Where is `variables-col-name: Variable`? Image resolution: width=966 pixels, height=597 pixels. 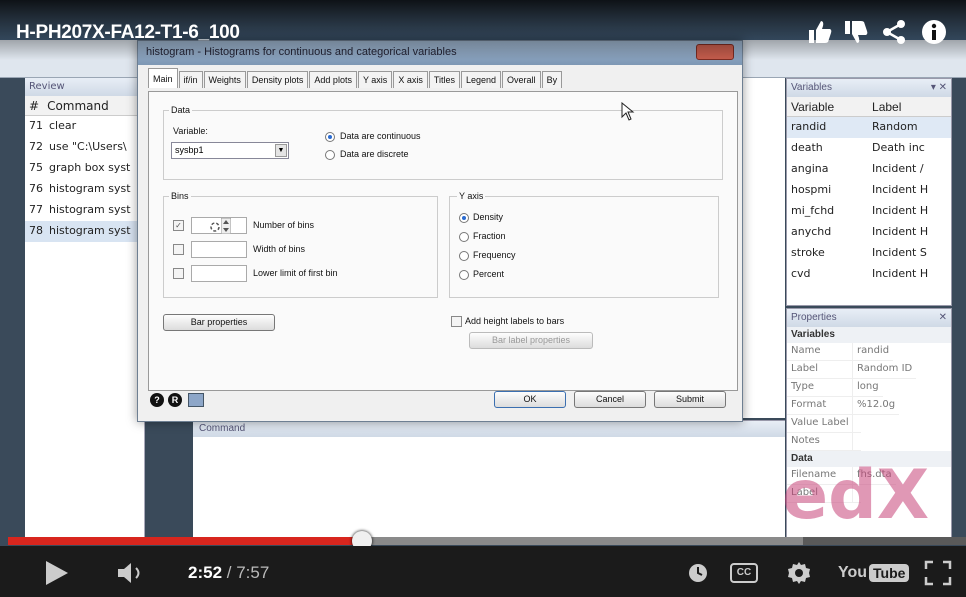
variables-col-name: Variable is located at coordinates (813, 107).